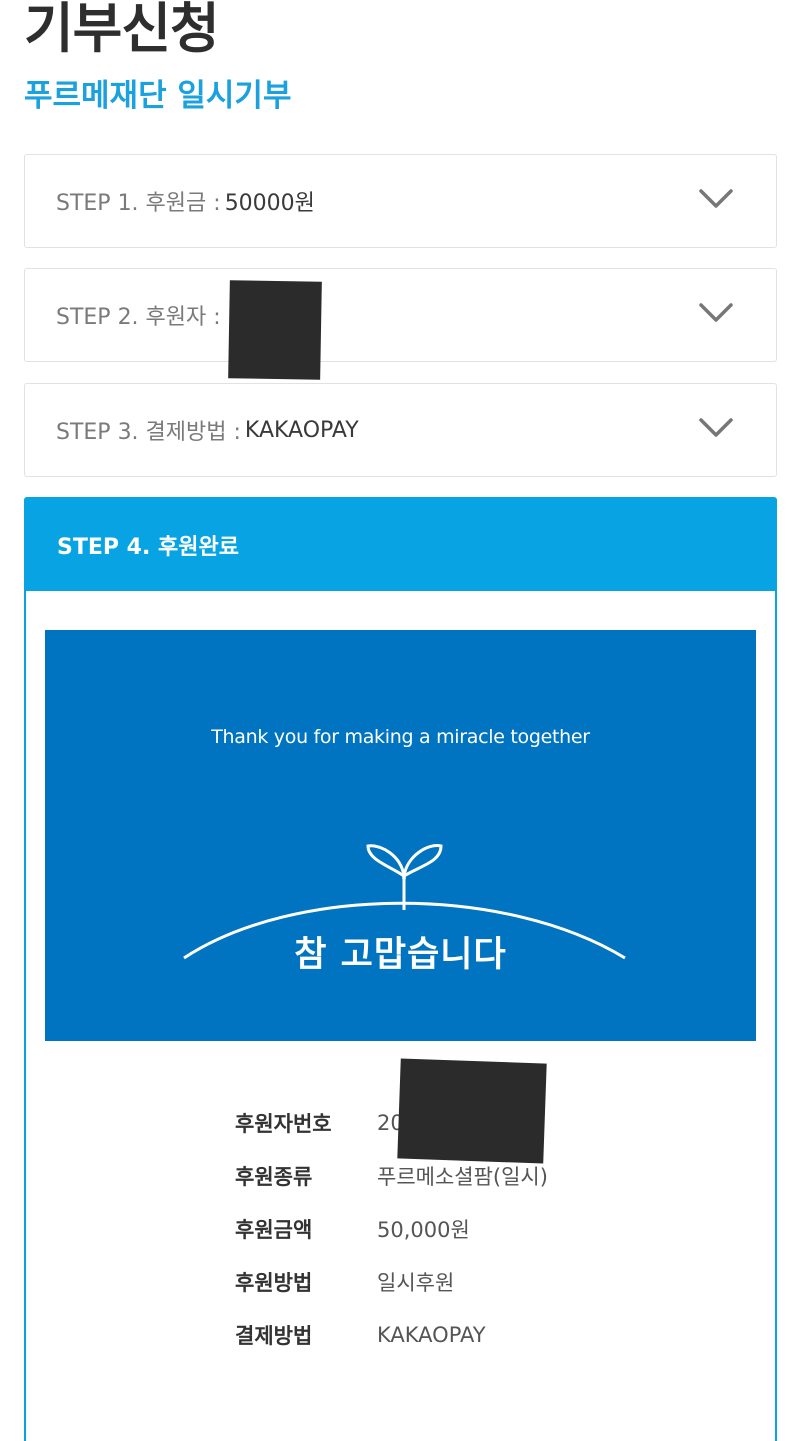 The height and width of the screenshot is (1441, 800). I want to click on step-1-text: STEP 1. 후원금 : 50000원, so click(185, 201).